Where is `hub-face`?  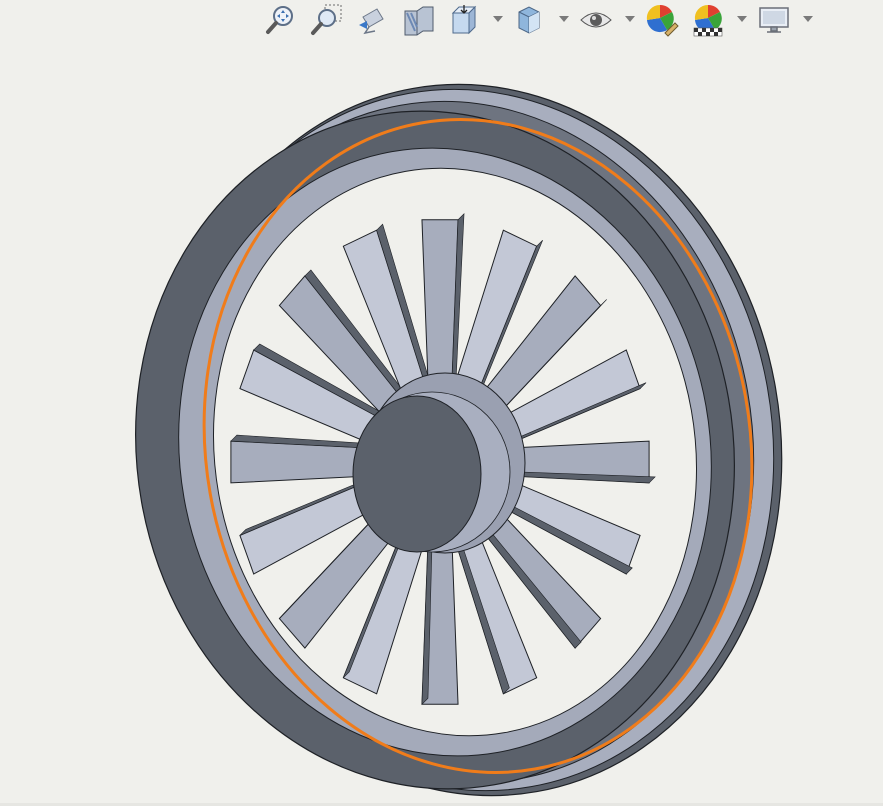
hub-face is located at coordinates (417, 474).